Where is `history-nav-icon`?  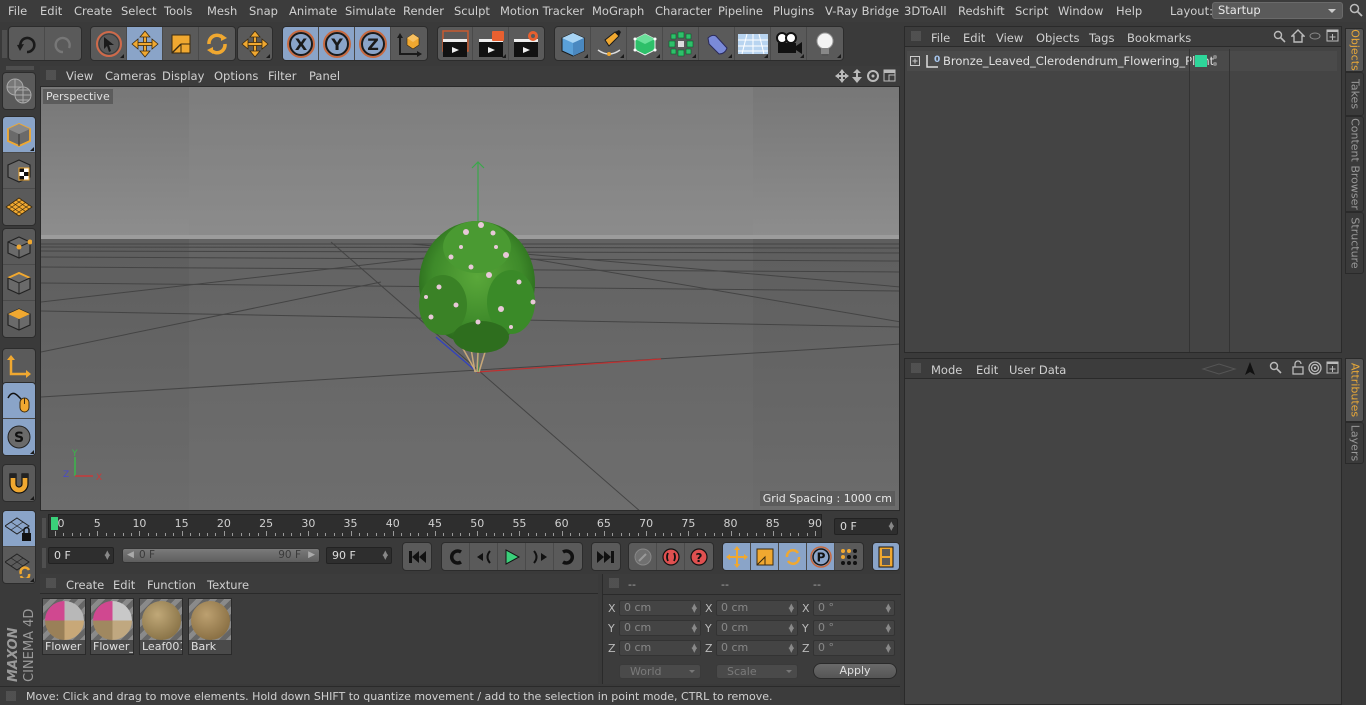 history-nav-icon is located at coordinates (1219, 369).